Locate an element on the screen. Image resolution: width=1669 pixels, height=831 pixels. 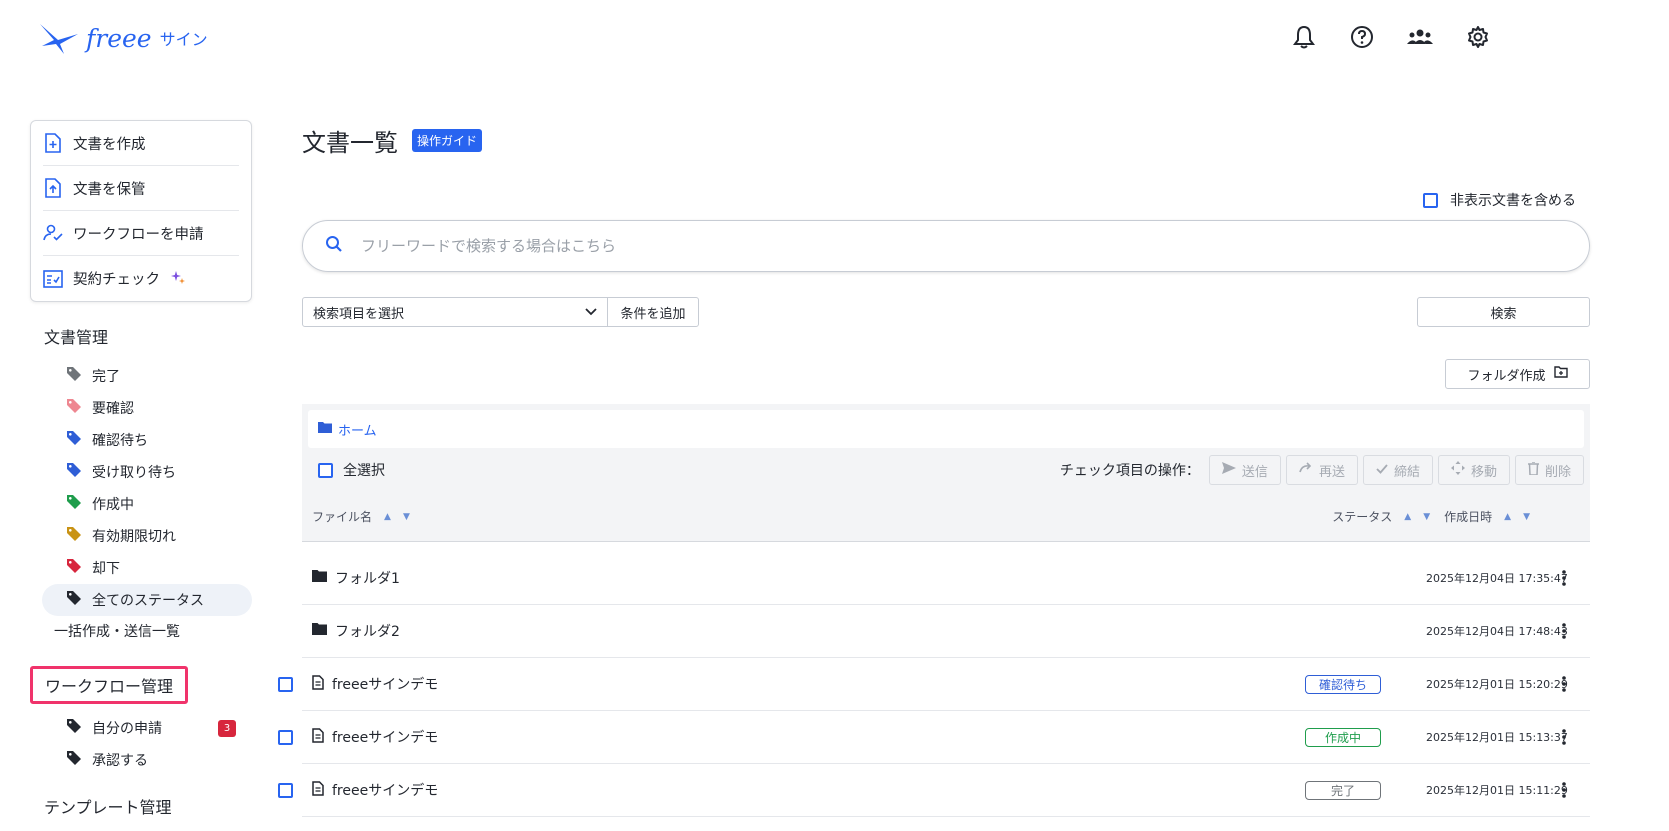
breadcrumb-home: ホーム is located at coordinates (357, 429).